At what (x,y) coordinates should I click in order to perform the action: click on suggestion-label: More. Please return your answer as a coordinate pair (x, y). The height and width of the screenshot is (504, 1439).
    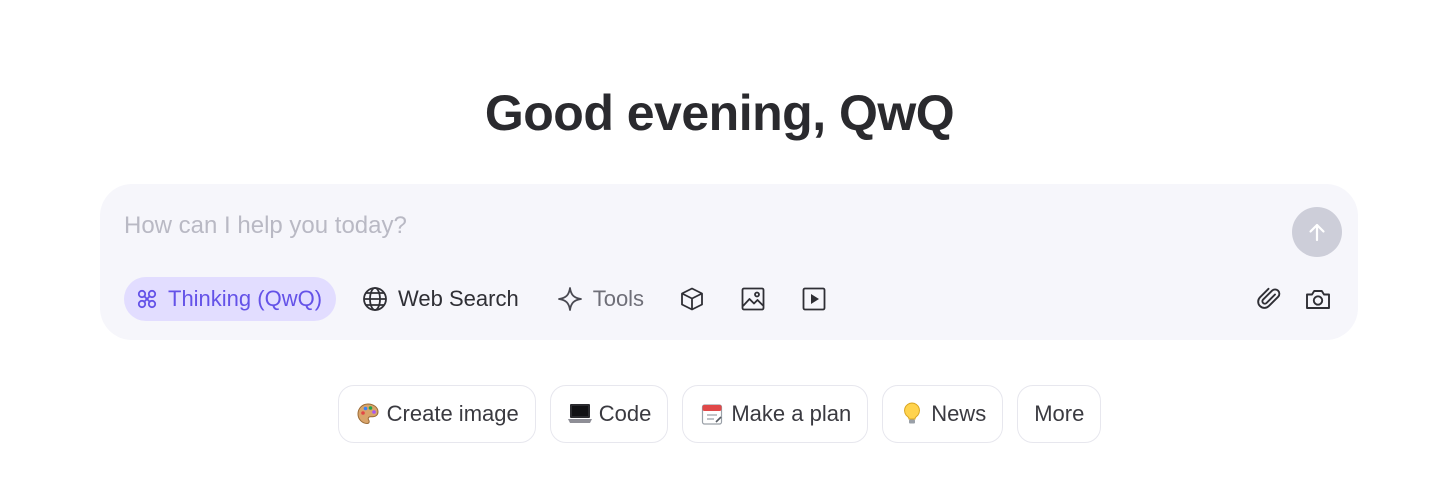
    Looking at the image, I should click on (1059, 413).